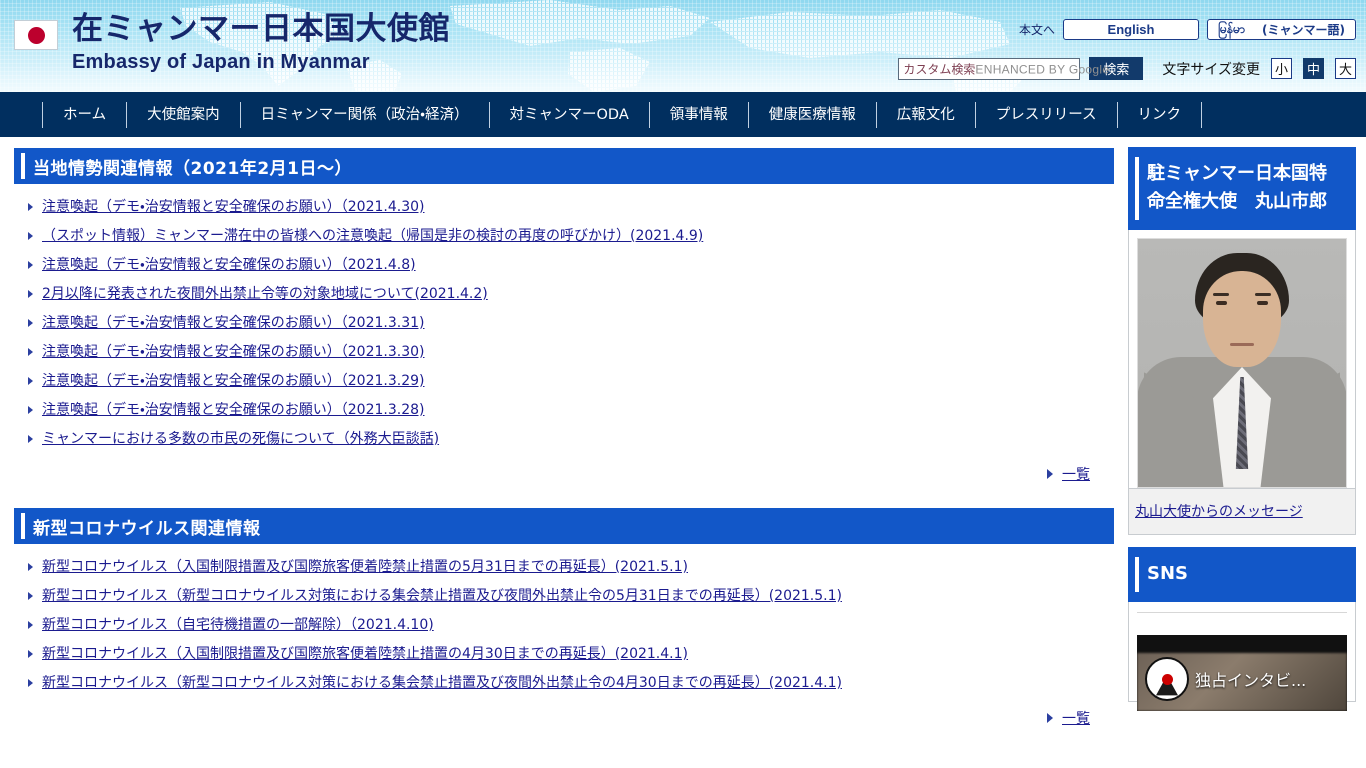 The image size is (1366, 768). What do you see at coordinates (567, 352) in the screenshot?
I see `list-item: 注意喚起（デモ・治安情報と安全確保のお願い）（2021.3.30)` at bounding box center [567, 352].